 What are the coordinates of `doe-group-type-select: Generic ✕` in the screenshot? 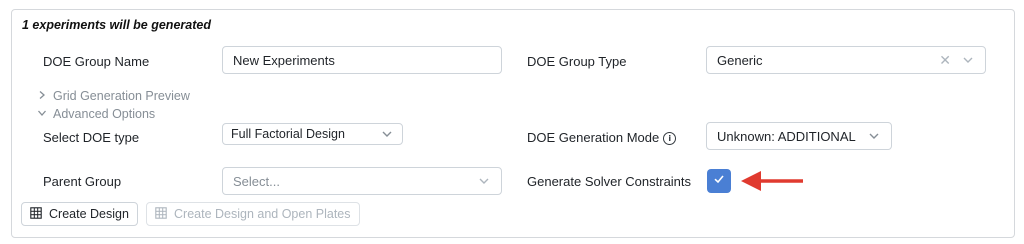 It's located at (846, 60).